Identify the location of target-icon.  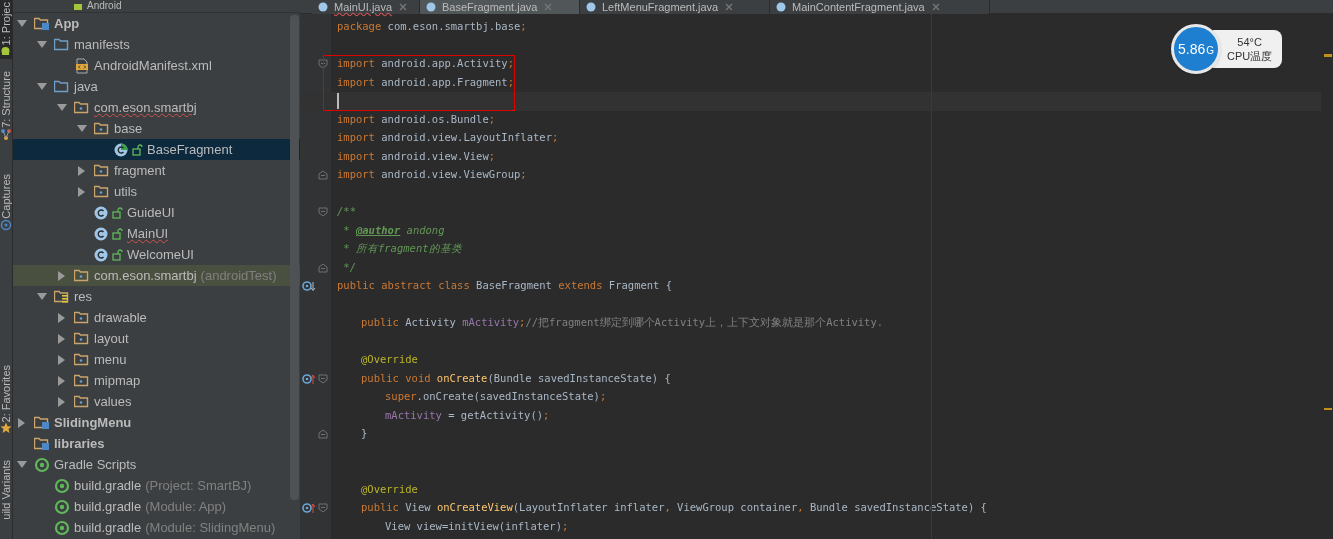
(6, 224).